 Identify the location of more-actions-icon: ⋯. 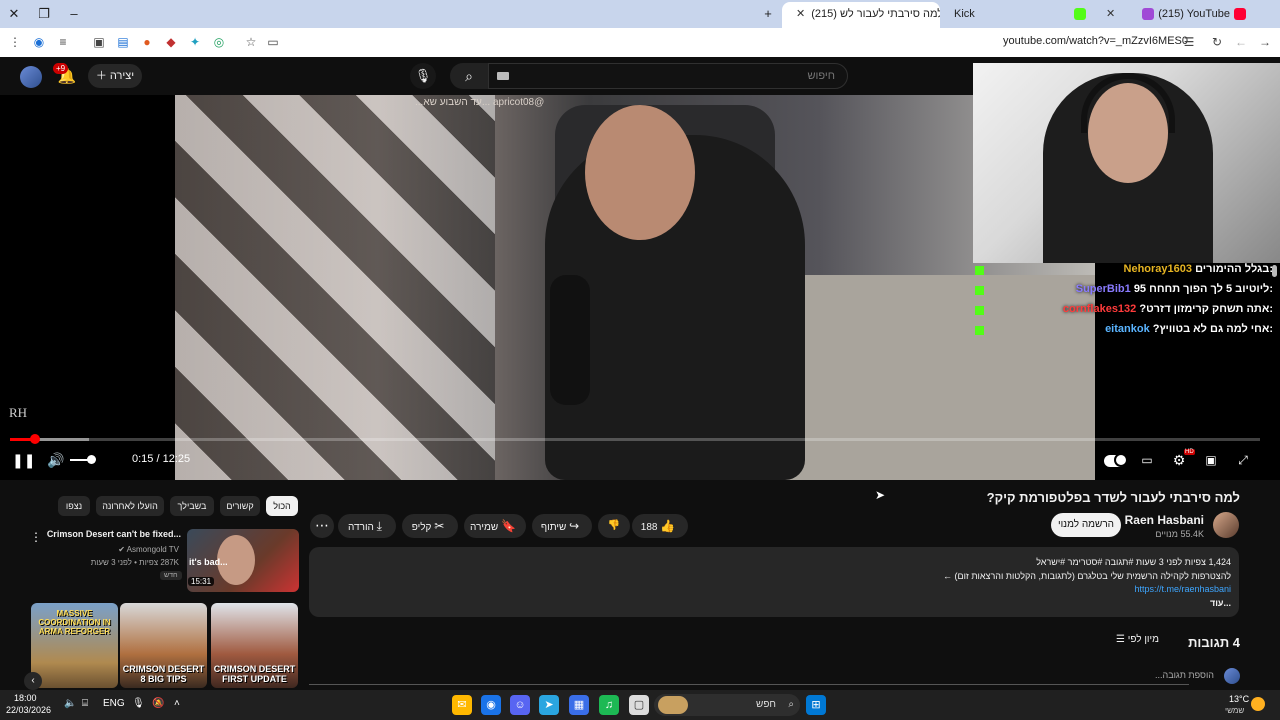
(322, 526).